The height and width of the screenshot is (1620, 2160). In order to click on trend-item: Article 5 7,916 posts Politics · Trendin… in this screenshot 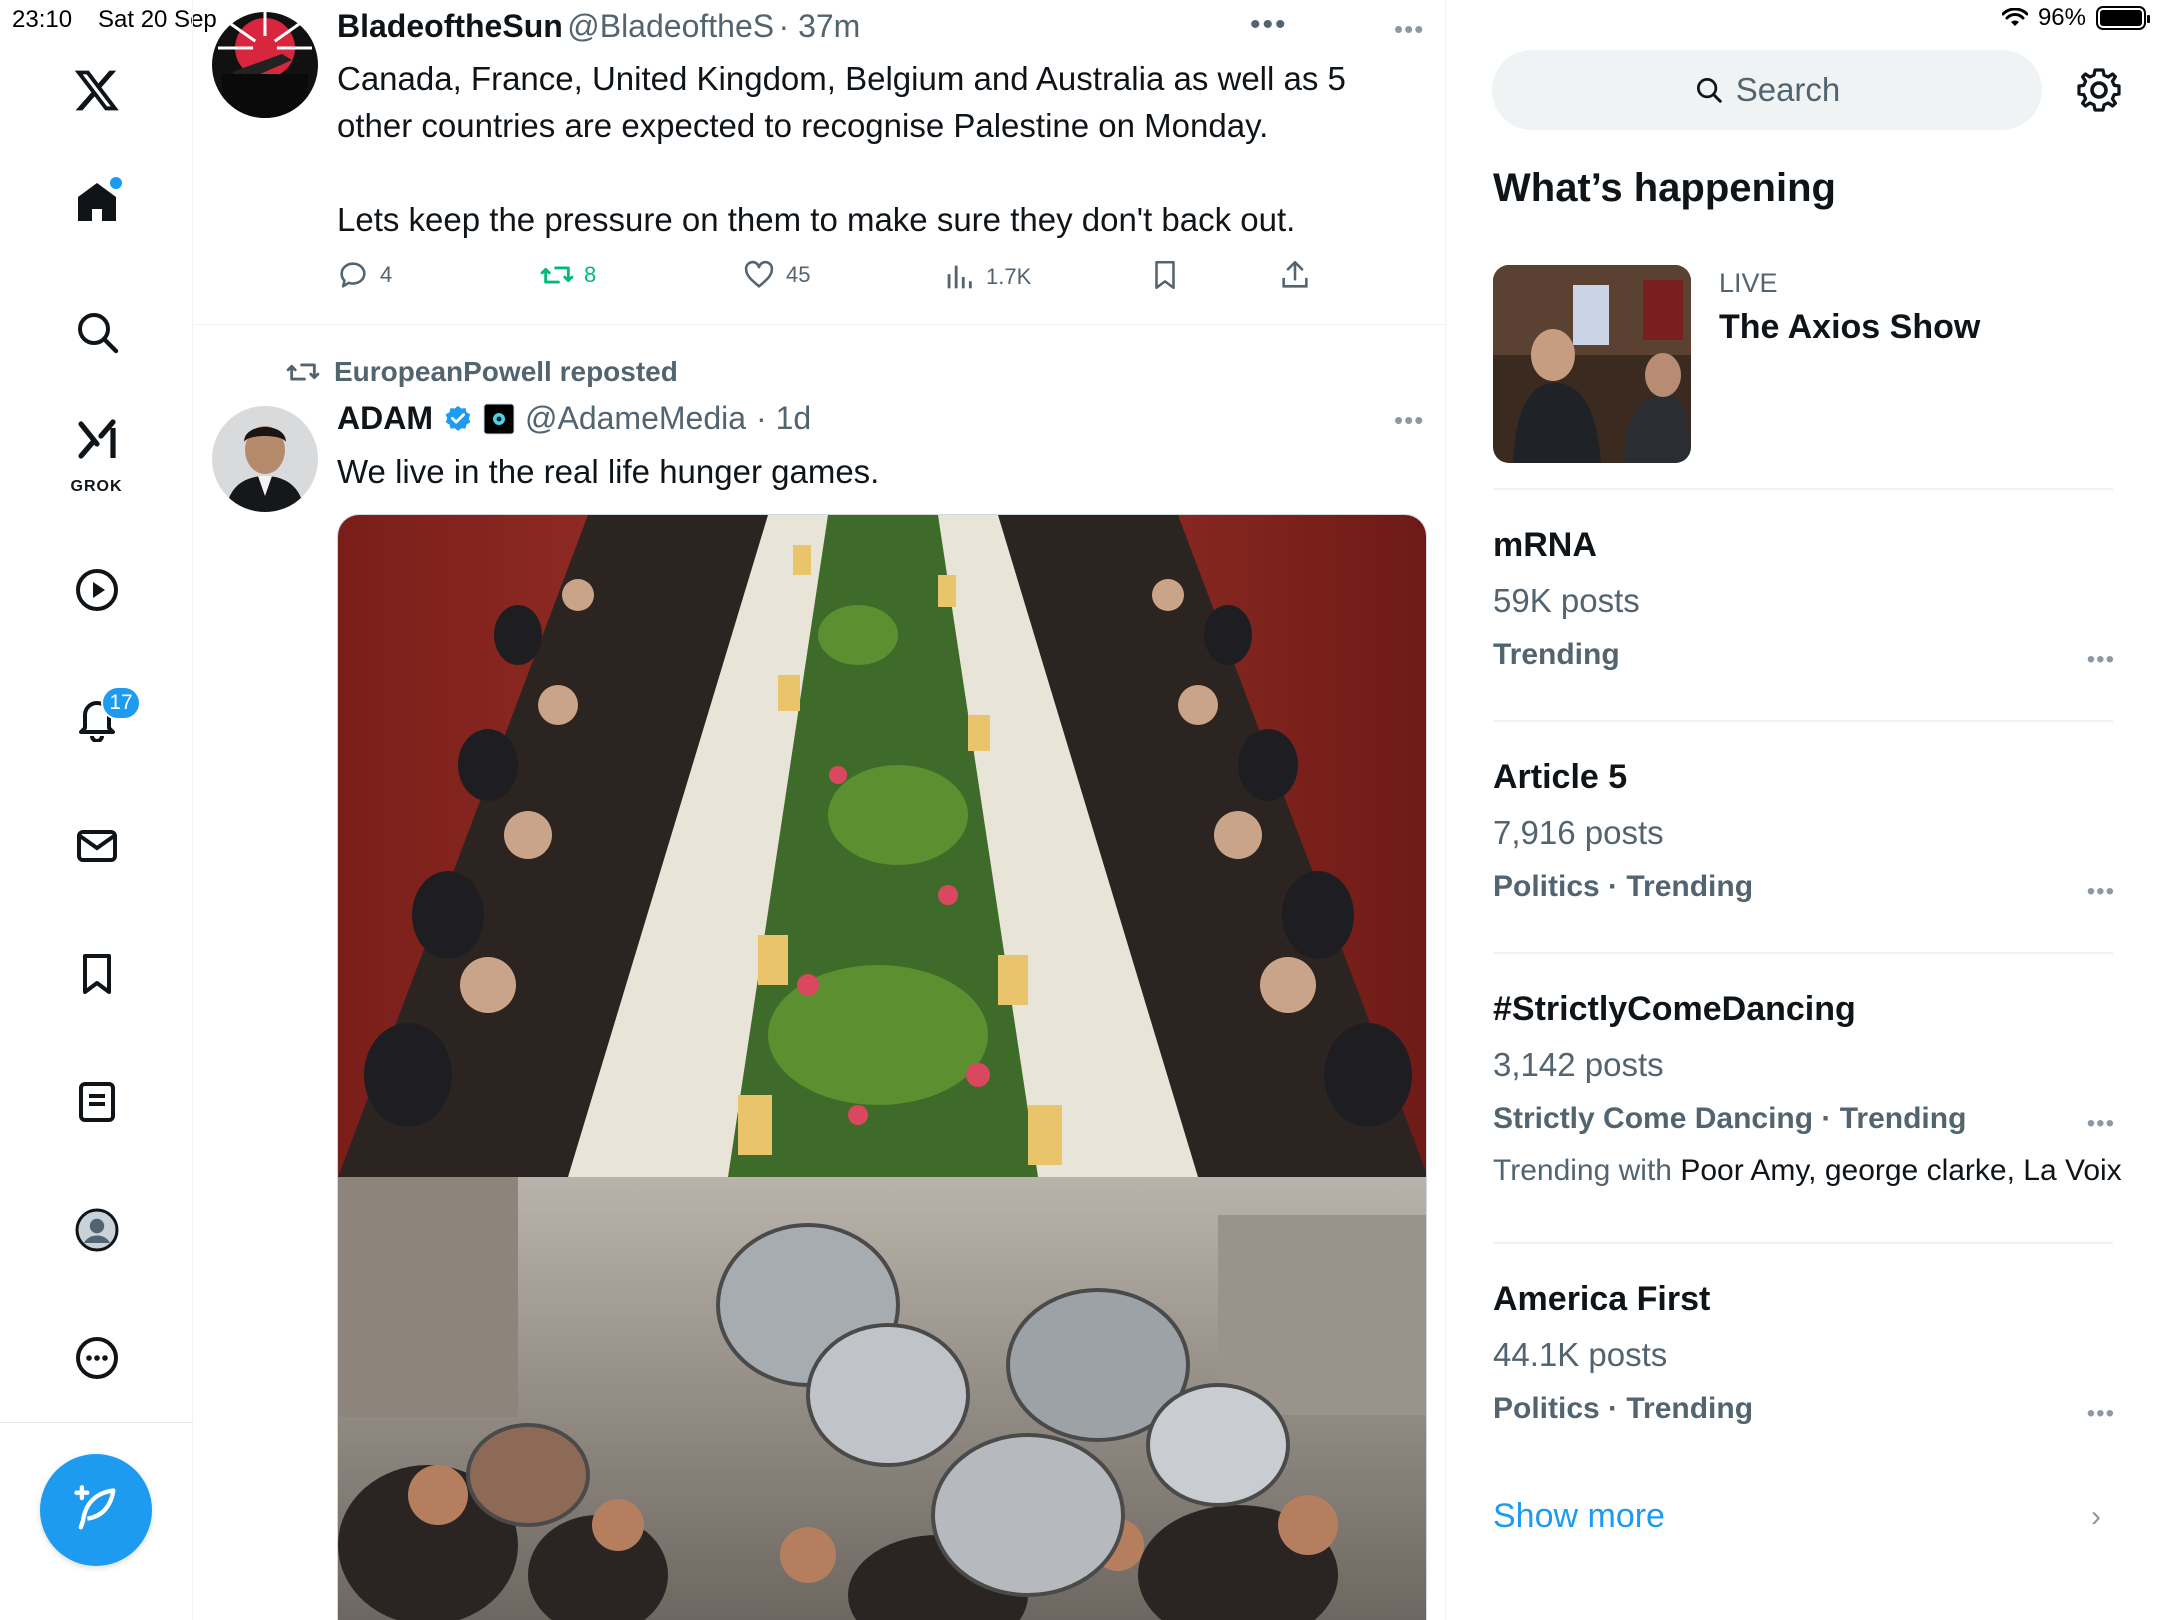, I will do `click(1813, 840)`.